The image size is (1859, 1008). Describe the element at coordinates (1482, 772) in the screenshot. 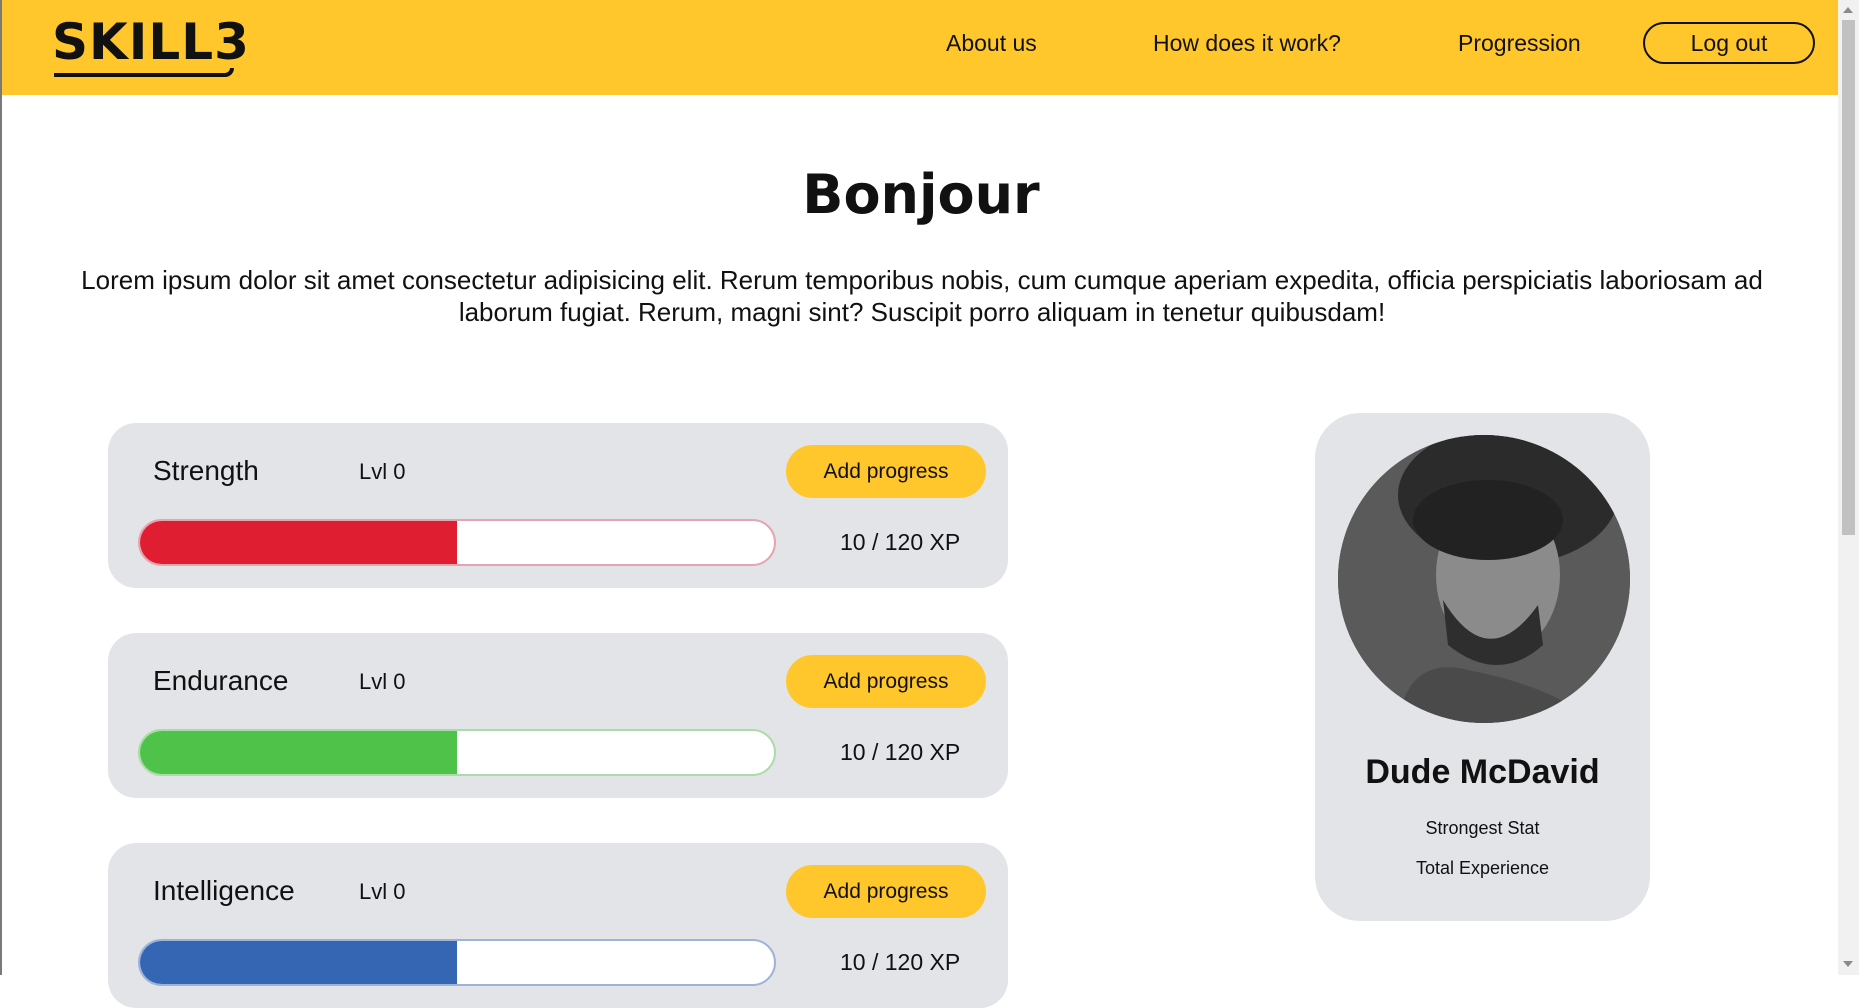

I see `profile-name: Dude McDavid` at that location.